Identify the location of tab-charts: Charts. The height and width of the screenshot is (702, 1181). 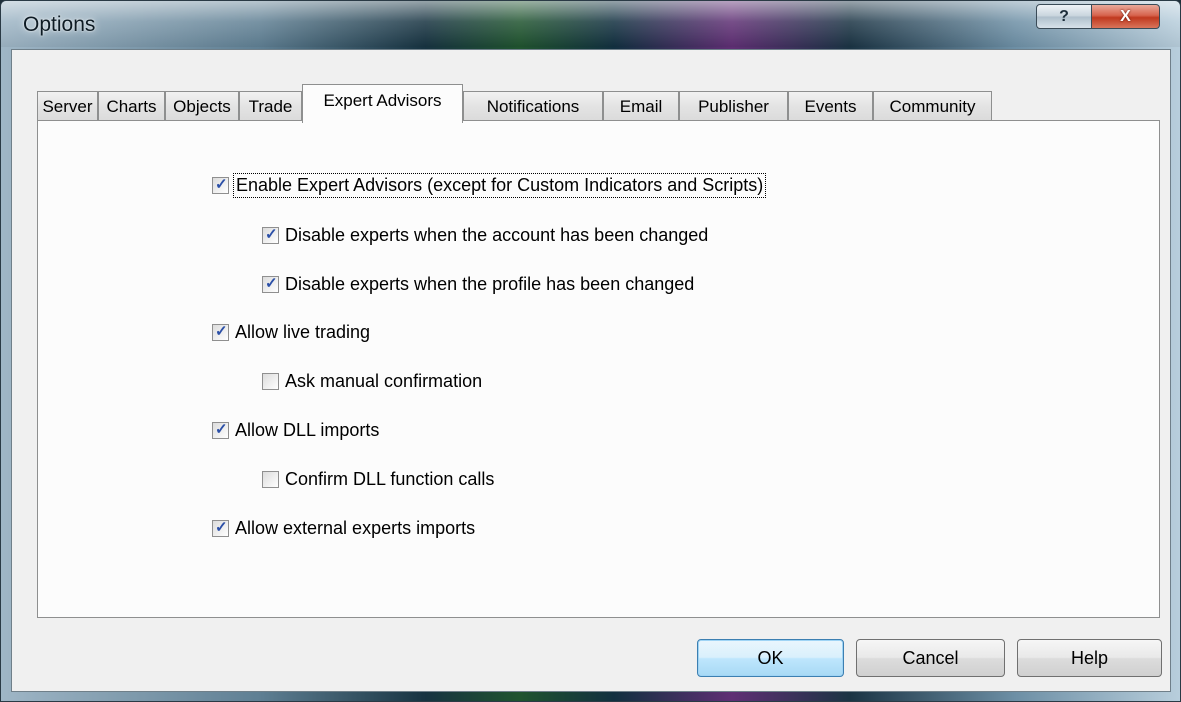
(131, 106).